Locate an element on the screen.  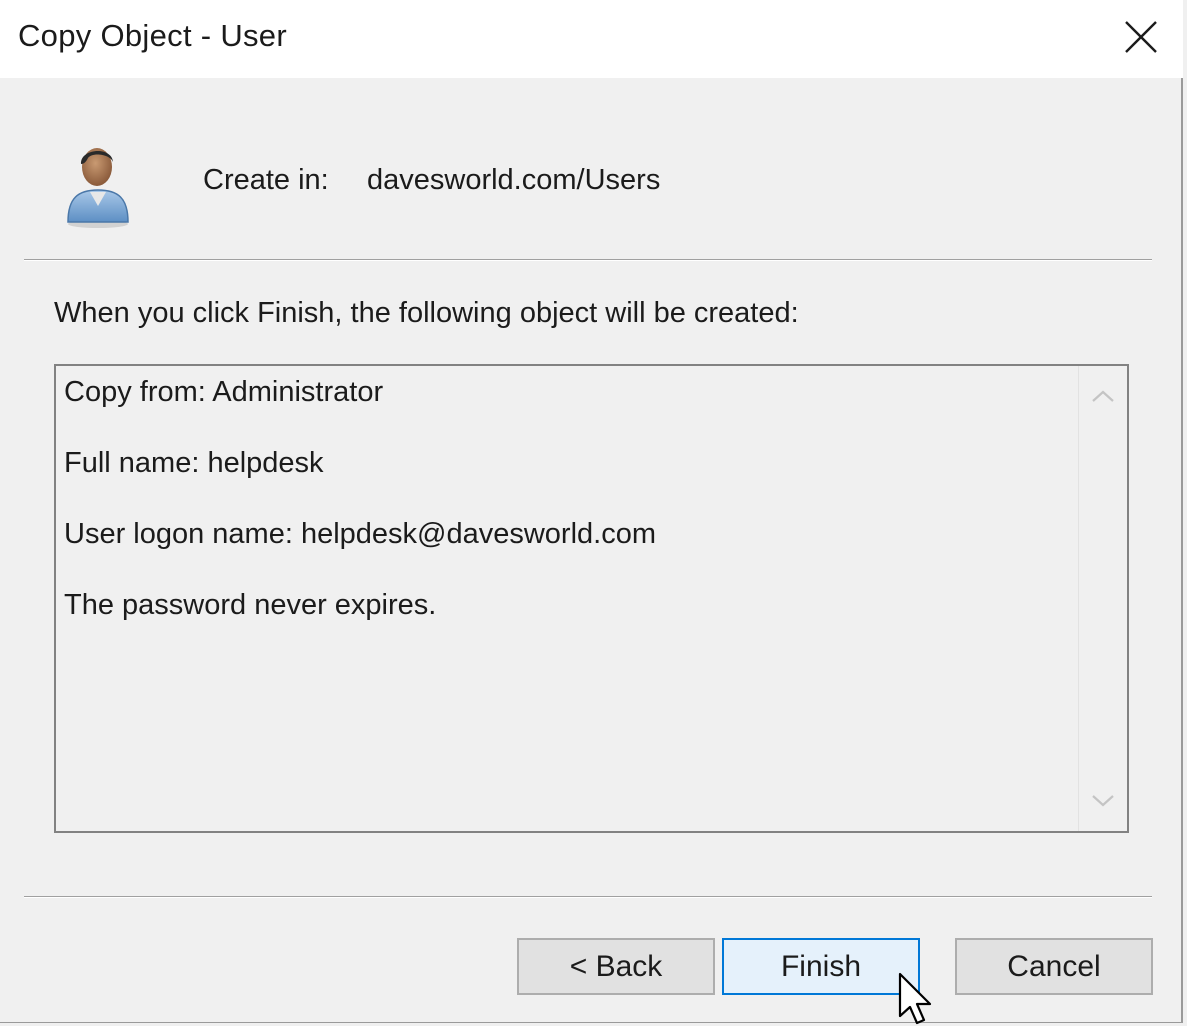
summary-line-logon-name: User logon name: helpdesk@davesworld.com is located at coordinates (360, 534).